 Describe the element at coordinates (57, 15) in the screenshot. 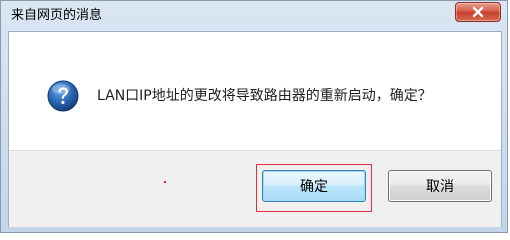

I see `dialog-title: 来自网页的消息` at that location.